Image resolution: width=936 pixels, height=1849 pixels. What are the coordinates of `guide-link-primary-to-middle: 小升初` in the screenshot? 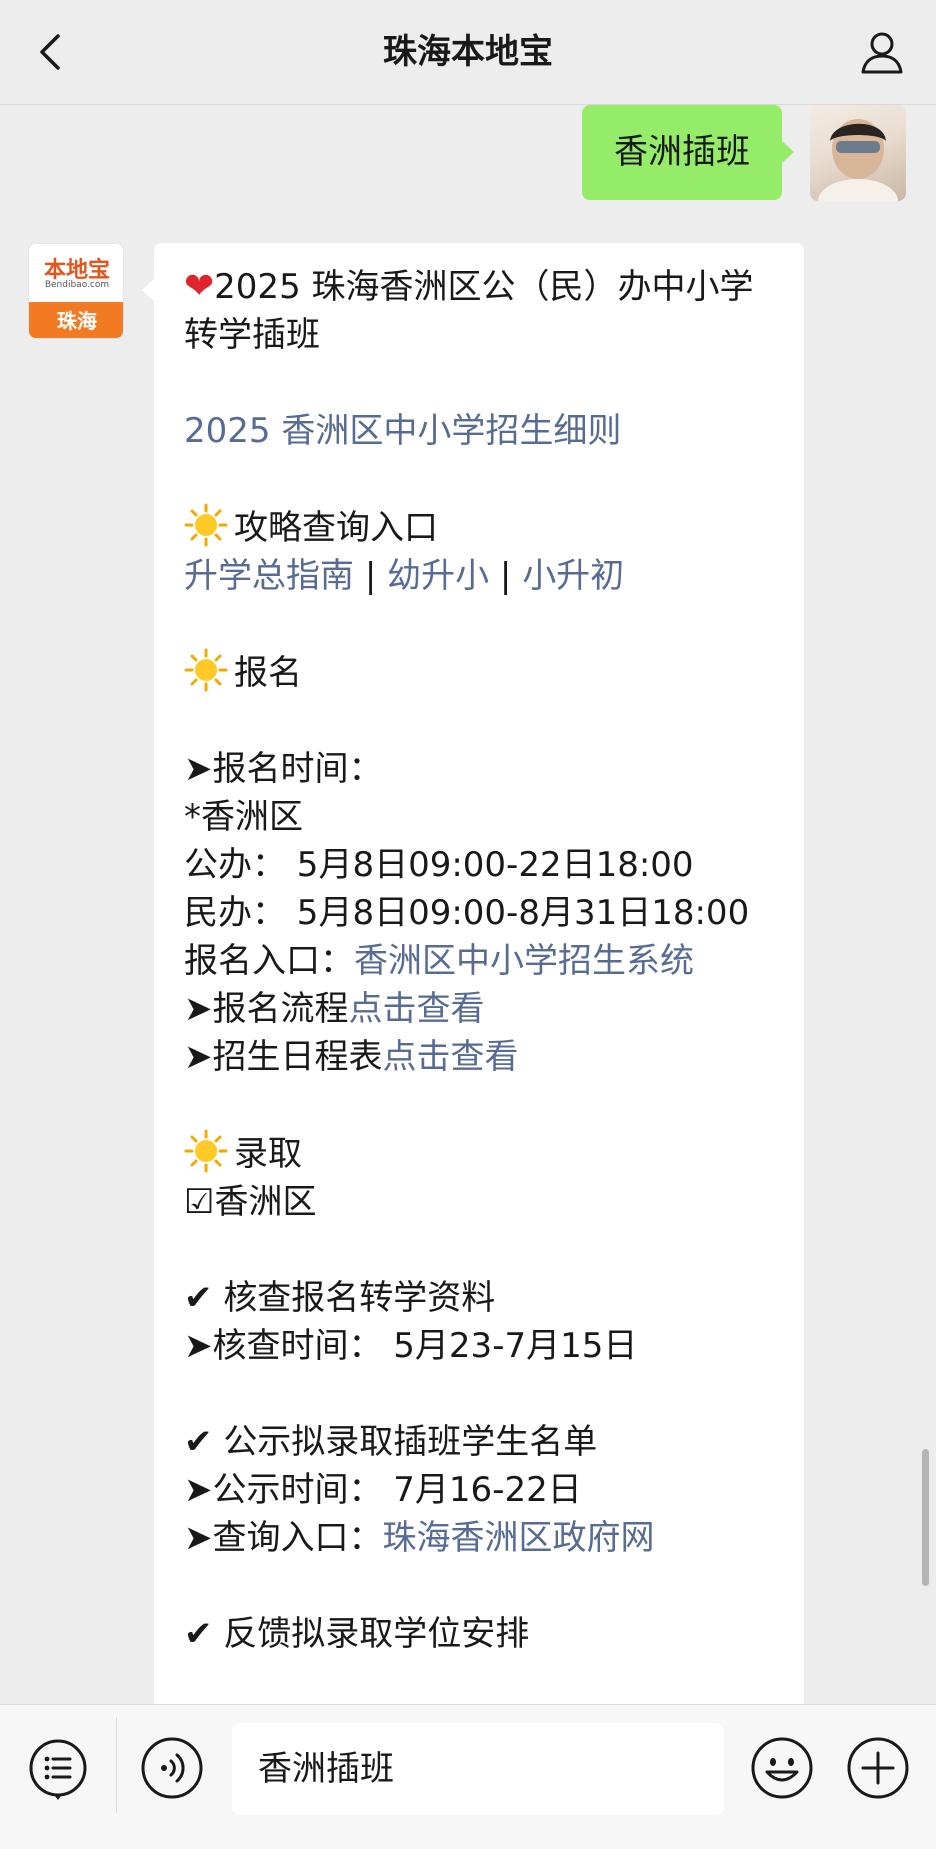 It's located at (573, 576).